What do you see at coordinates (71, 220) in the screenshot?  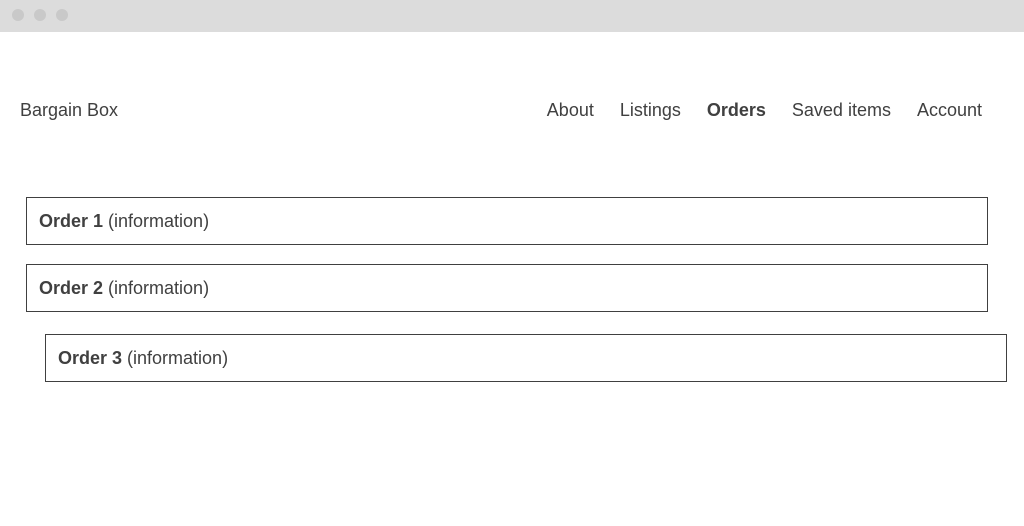 I see `order-title: Order 1` at bounding box center [71, 220].